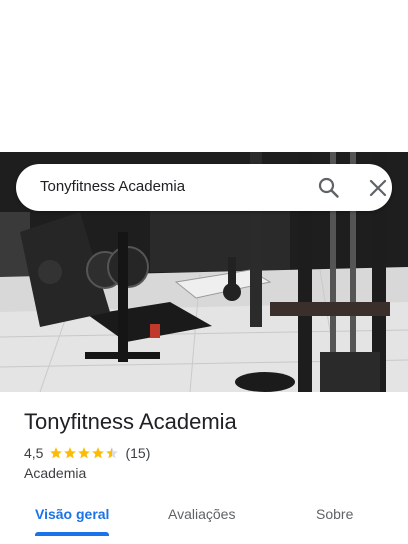  I want to click on rating-row: 4,5 (15), so click(87, 453).